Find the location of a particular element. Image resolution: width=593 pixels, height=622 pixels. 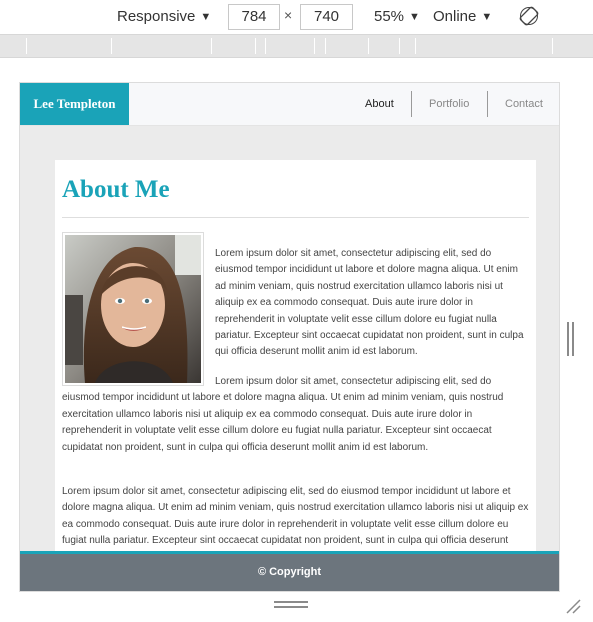

site-footer: © Copyright is located at coordinates (289, 571).